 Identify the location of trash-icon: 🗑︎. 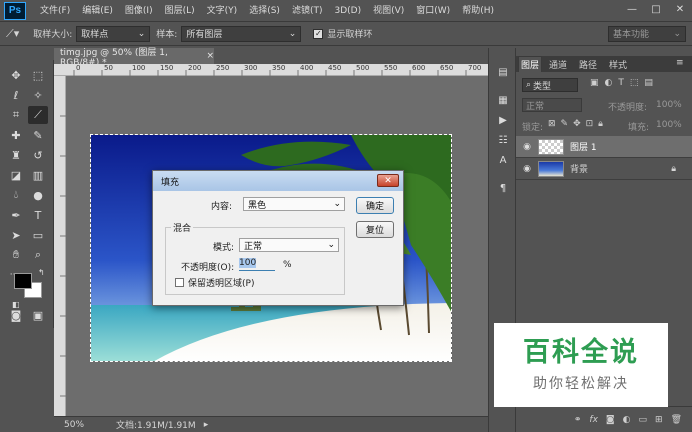
(676, 420).